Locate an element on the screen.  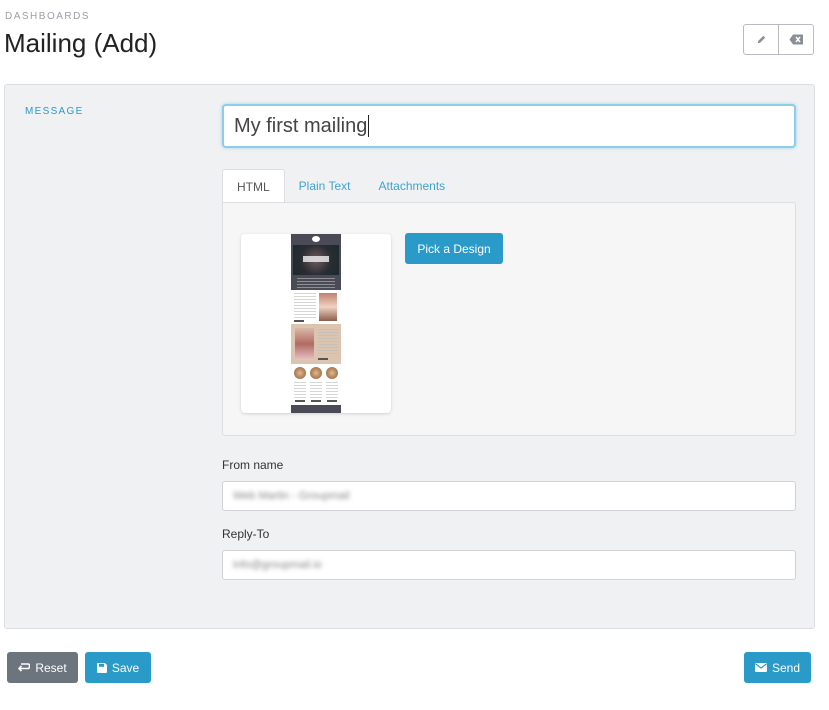
subject-input: My first mailing is located at coordinates (509, 126).